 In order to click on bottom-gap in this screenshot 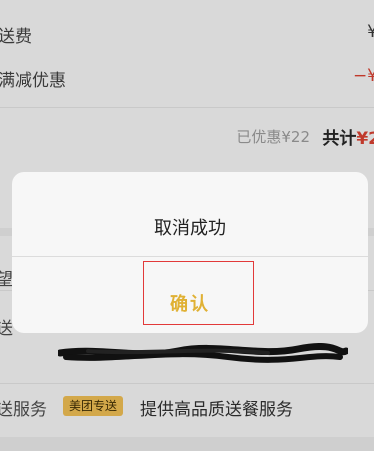, I will do `click(187, 444)`.